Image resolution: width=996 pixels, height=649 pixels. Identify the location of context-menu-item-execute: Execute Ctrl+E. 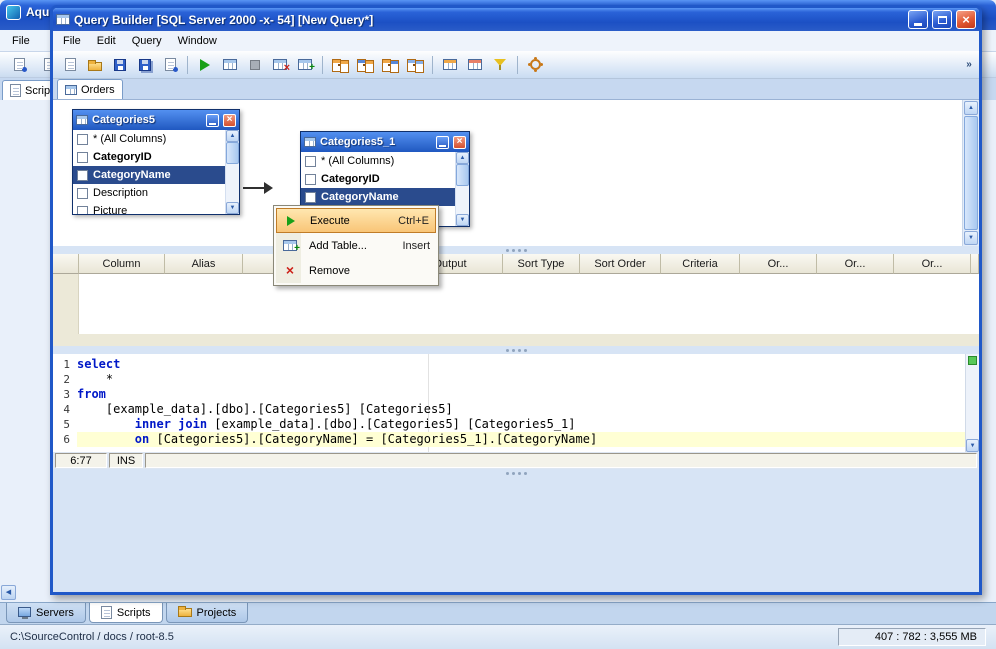
(356, 220).